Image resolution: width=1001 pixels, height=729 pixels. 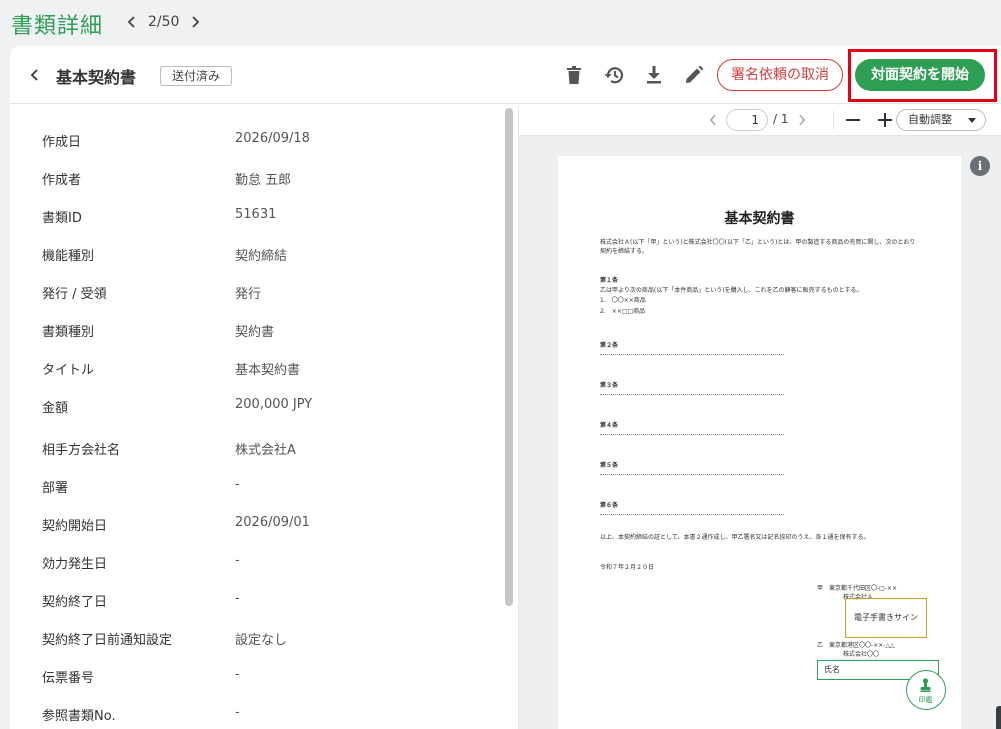 I want to click on detail-label: 書類ID, so click(x=62, y=218).